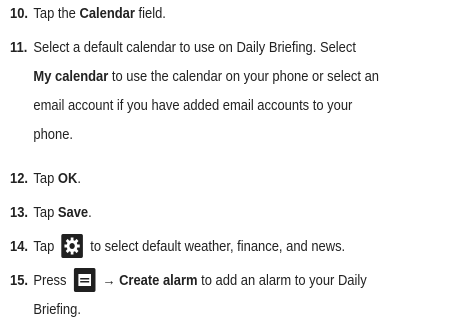 This screenshot has width=472, height=328. I want to click on step-13: 13. Tap Save., so click(215, 213).